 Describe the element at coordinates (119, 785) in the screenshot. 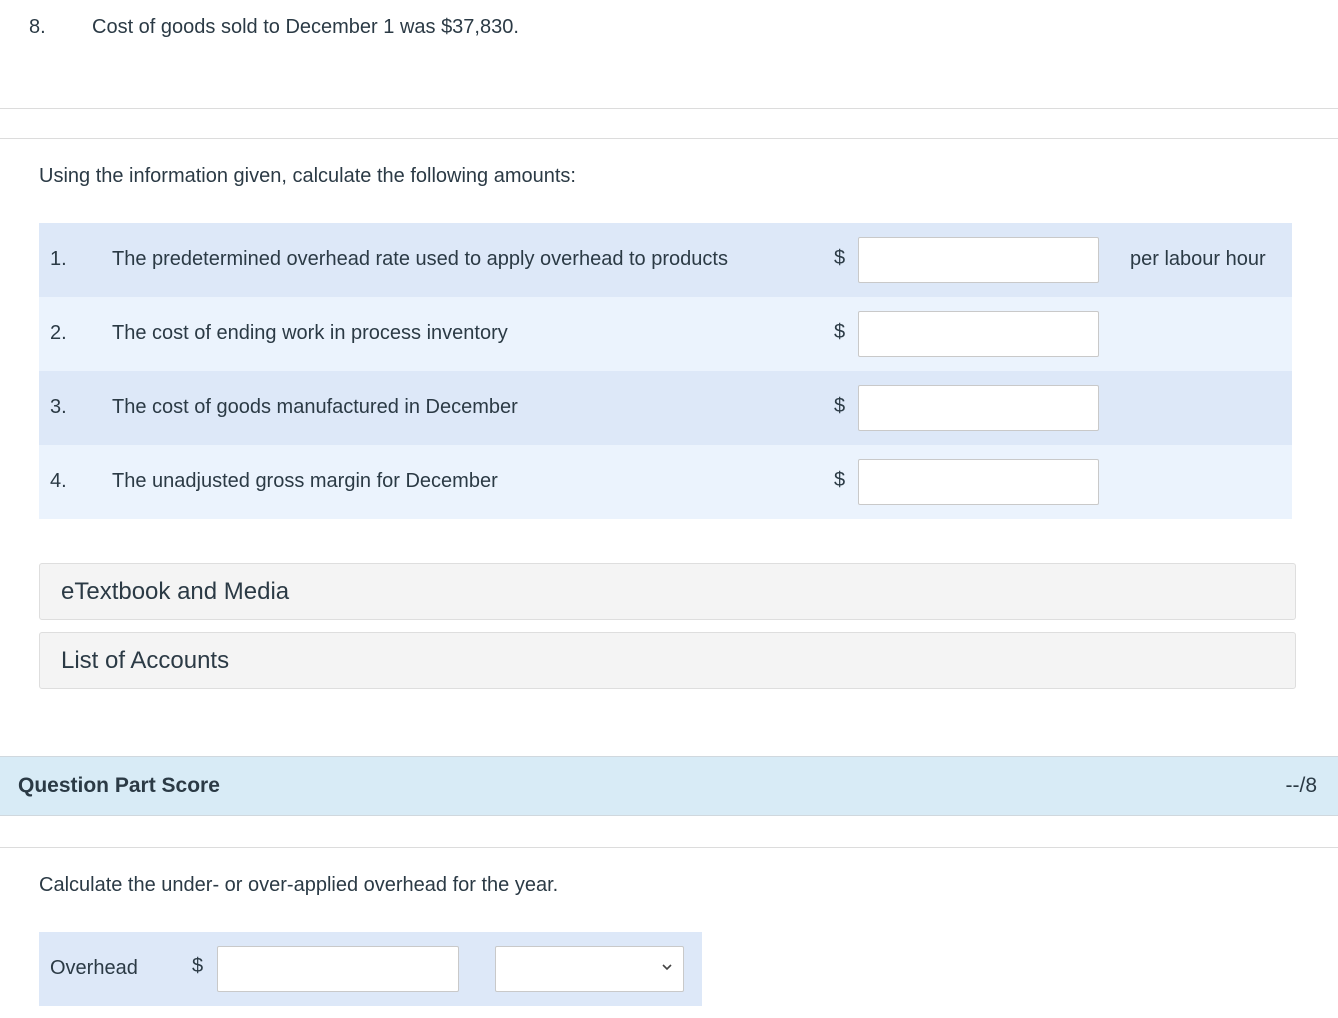

I see `score-title: Question Part Score` at that location.